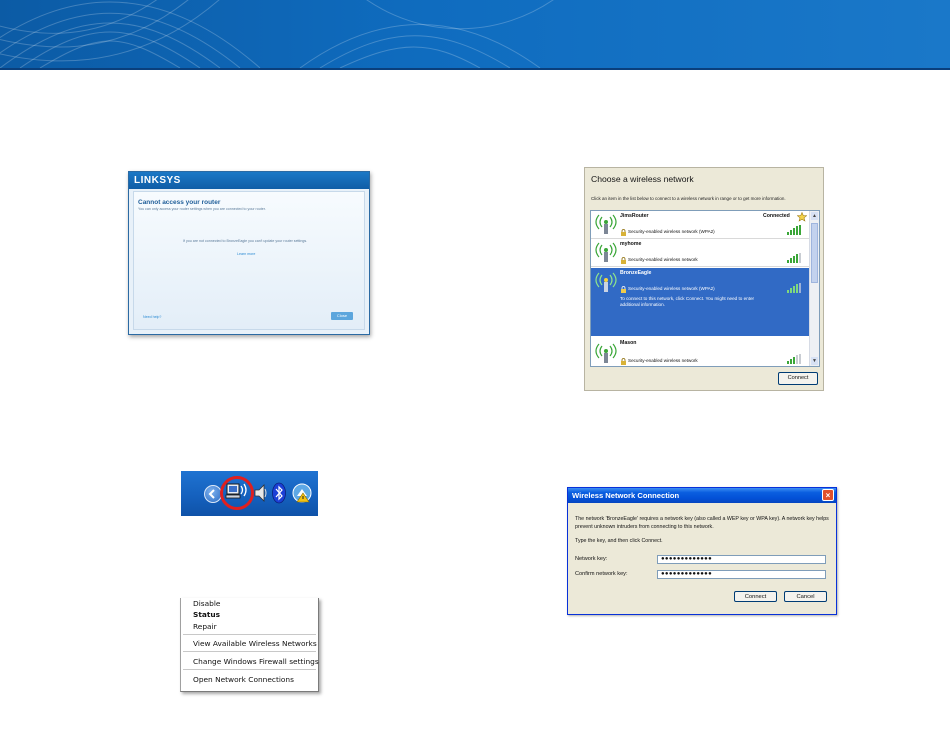 This screenshot has width=950, height=734. Describe the element at coordinates (256, 661) in the screenshot. I see `menu-item-change-firewall-settings: Change Windows Firewall settings` at that location.